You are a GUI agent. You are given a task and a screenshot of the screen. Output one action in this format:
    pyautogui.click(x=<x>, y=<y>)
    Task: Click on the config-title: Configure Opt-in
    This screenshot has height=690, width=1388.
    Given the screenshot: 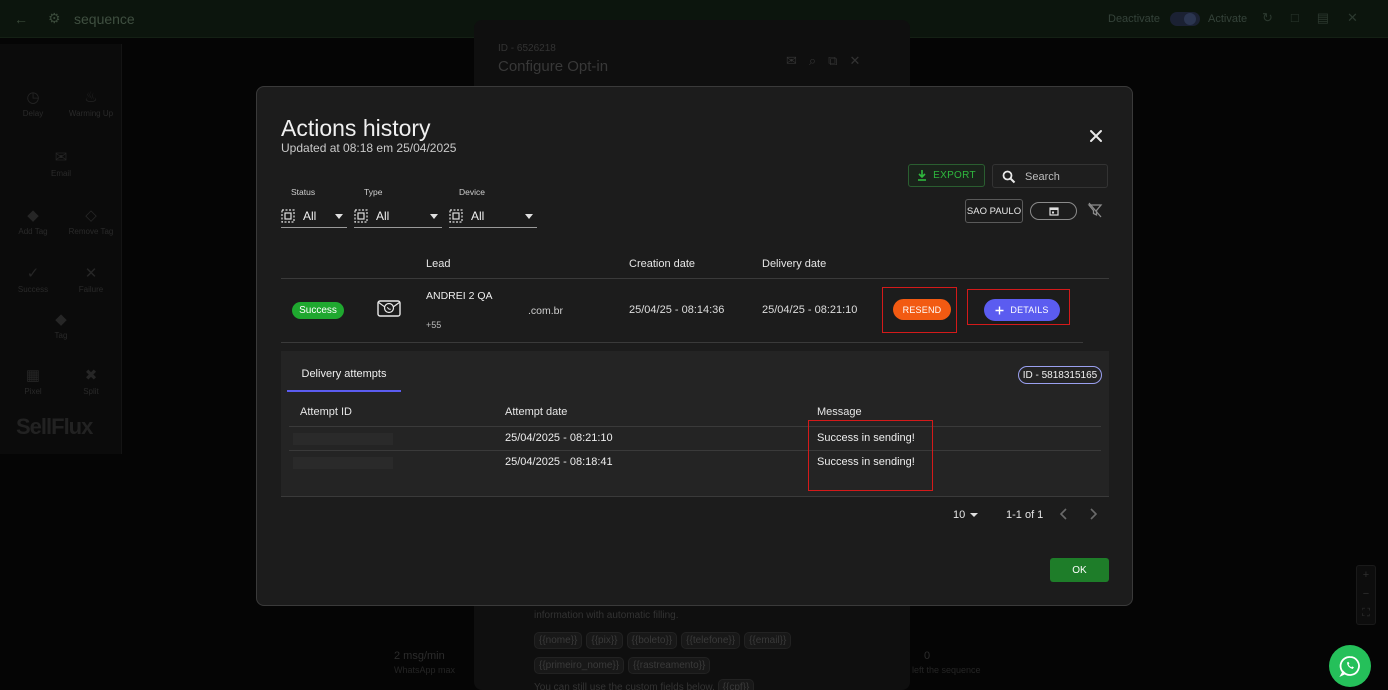 What is the action you would take?
    pyautogui.click(x=553, y=66)
    